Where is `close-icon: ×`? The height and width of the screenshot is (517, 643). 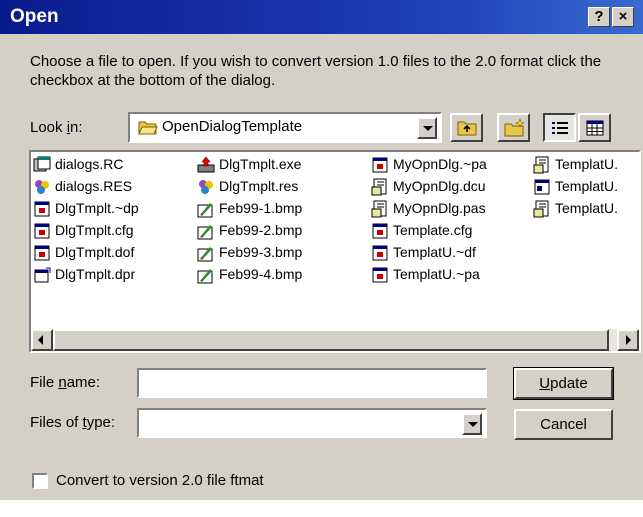 close-icon: × is located at coordinates (623, 16).